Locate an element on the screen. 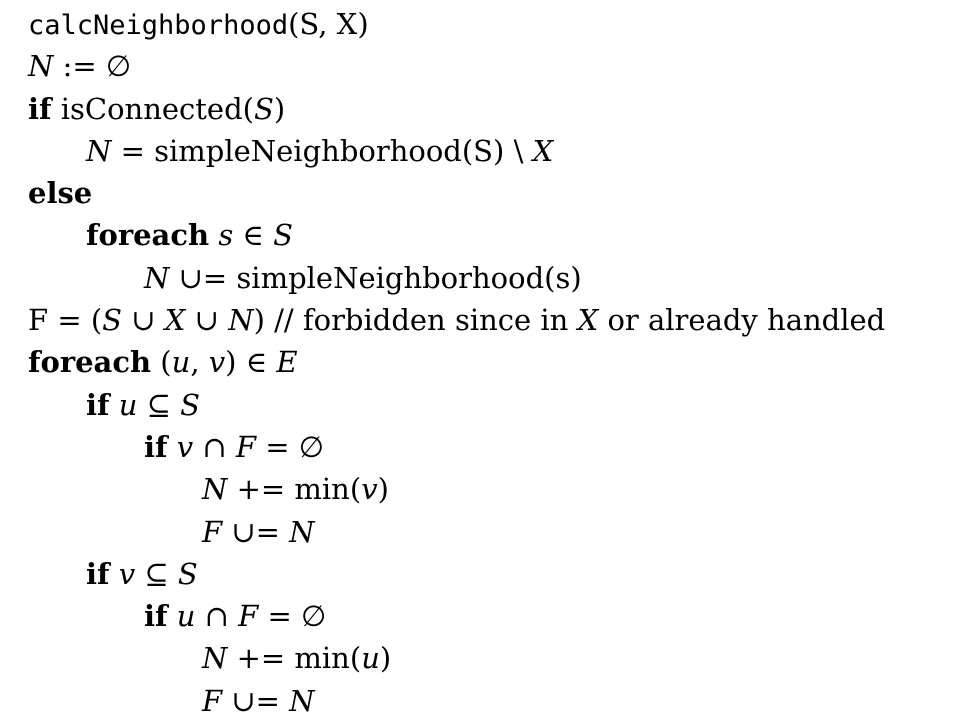 Image resolution: width=956 pixels, height=728 pixels. code-text: ) // forbidden since in is located at coordinates (415, 320).